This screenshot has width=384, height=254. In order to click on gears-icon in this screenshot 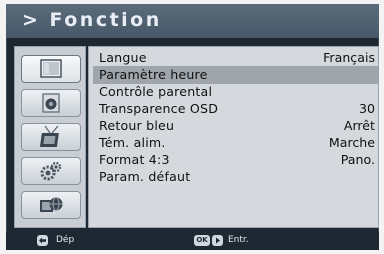, I will do `click(51, 171)`.